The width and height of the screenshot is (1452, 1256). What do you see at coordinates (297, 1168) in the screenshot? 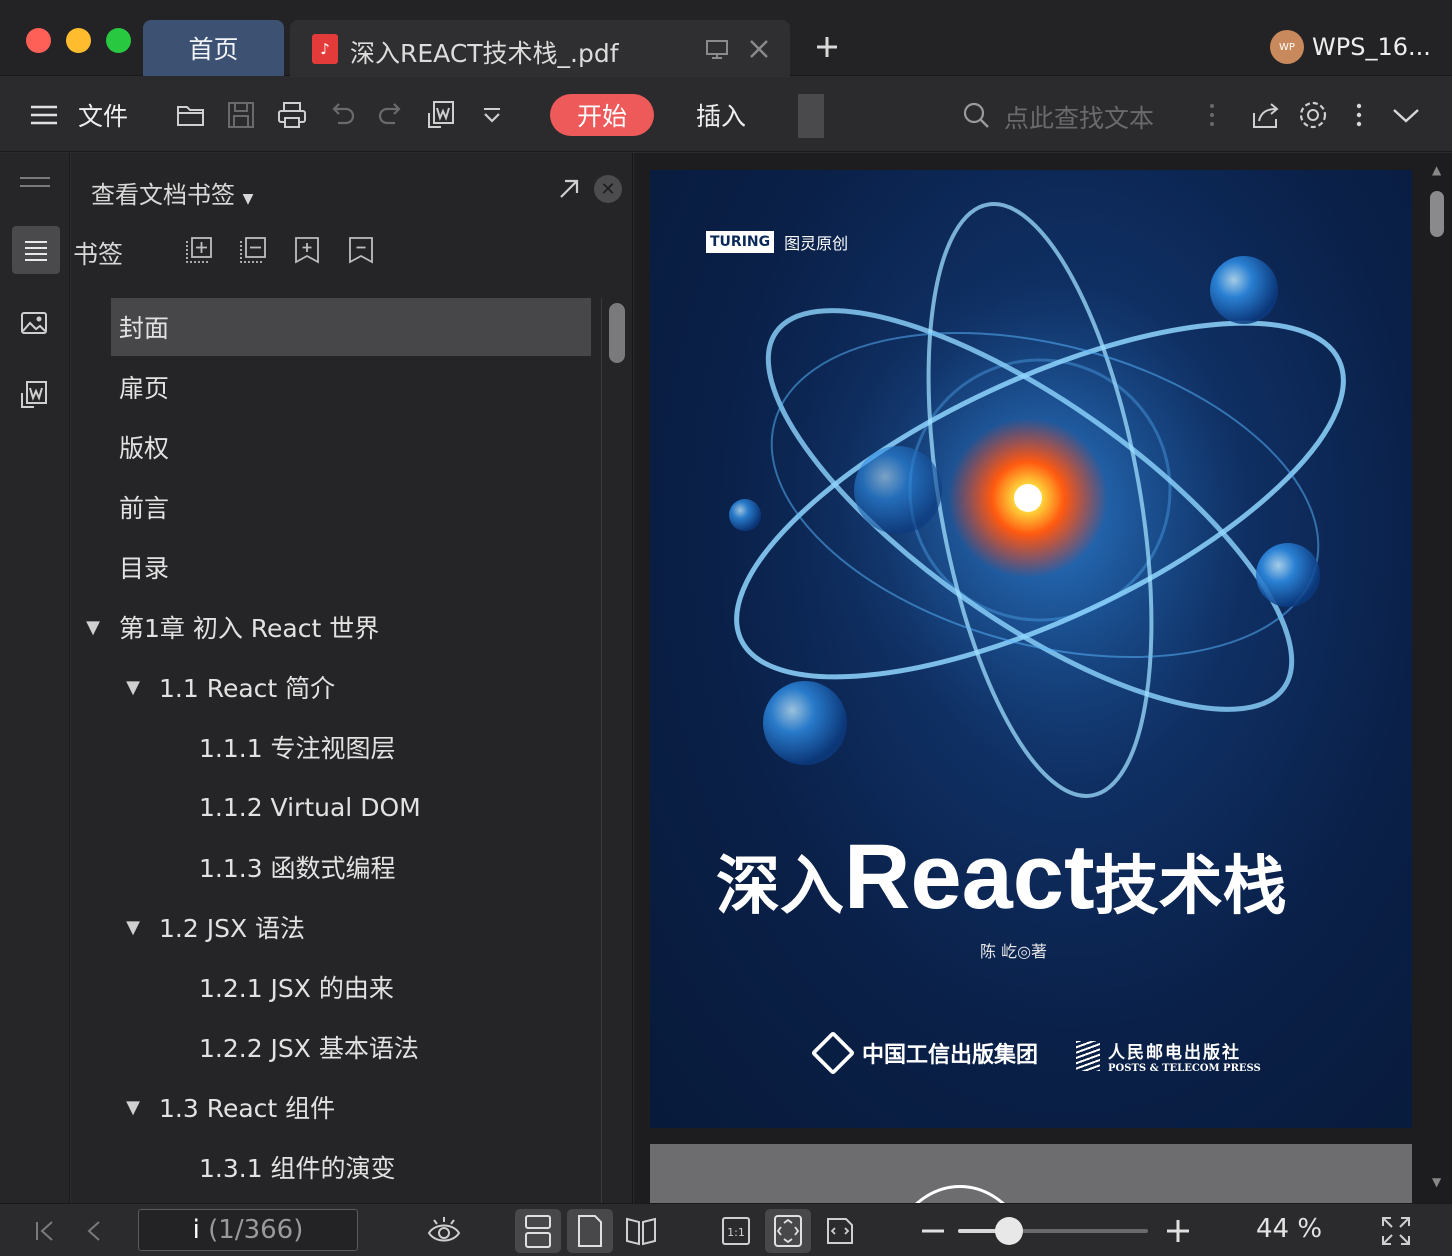
I see `bookmark-label: 1.3.1 组件的演变` at bounding box center [297, 1168].